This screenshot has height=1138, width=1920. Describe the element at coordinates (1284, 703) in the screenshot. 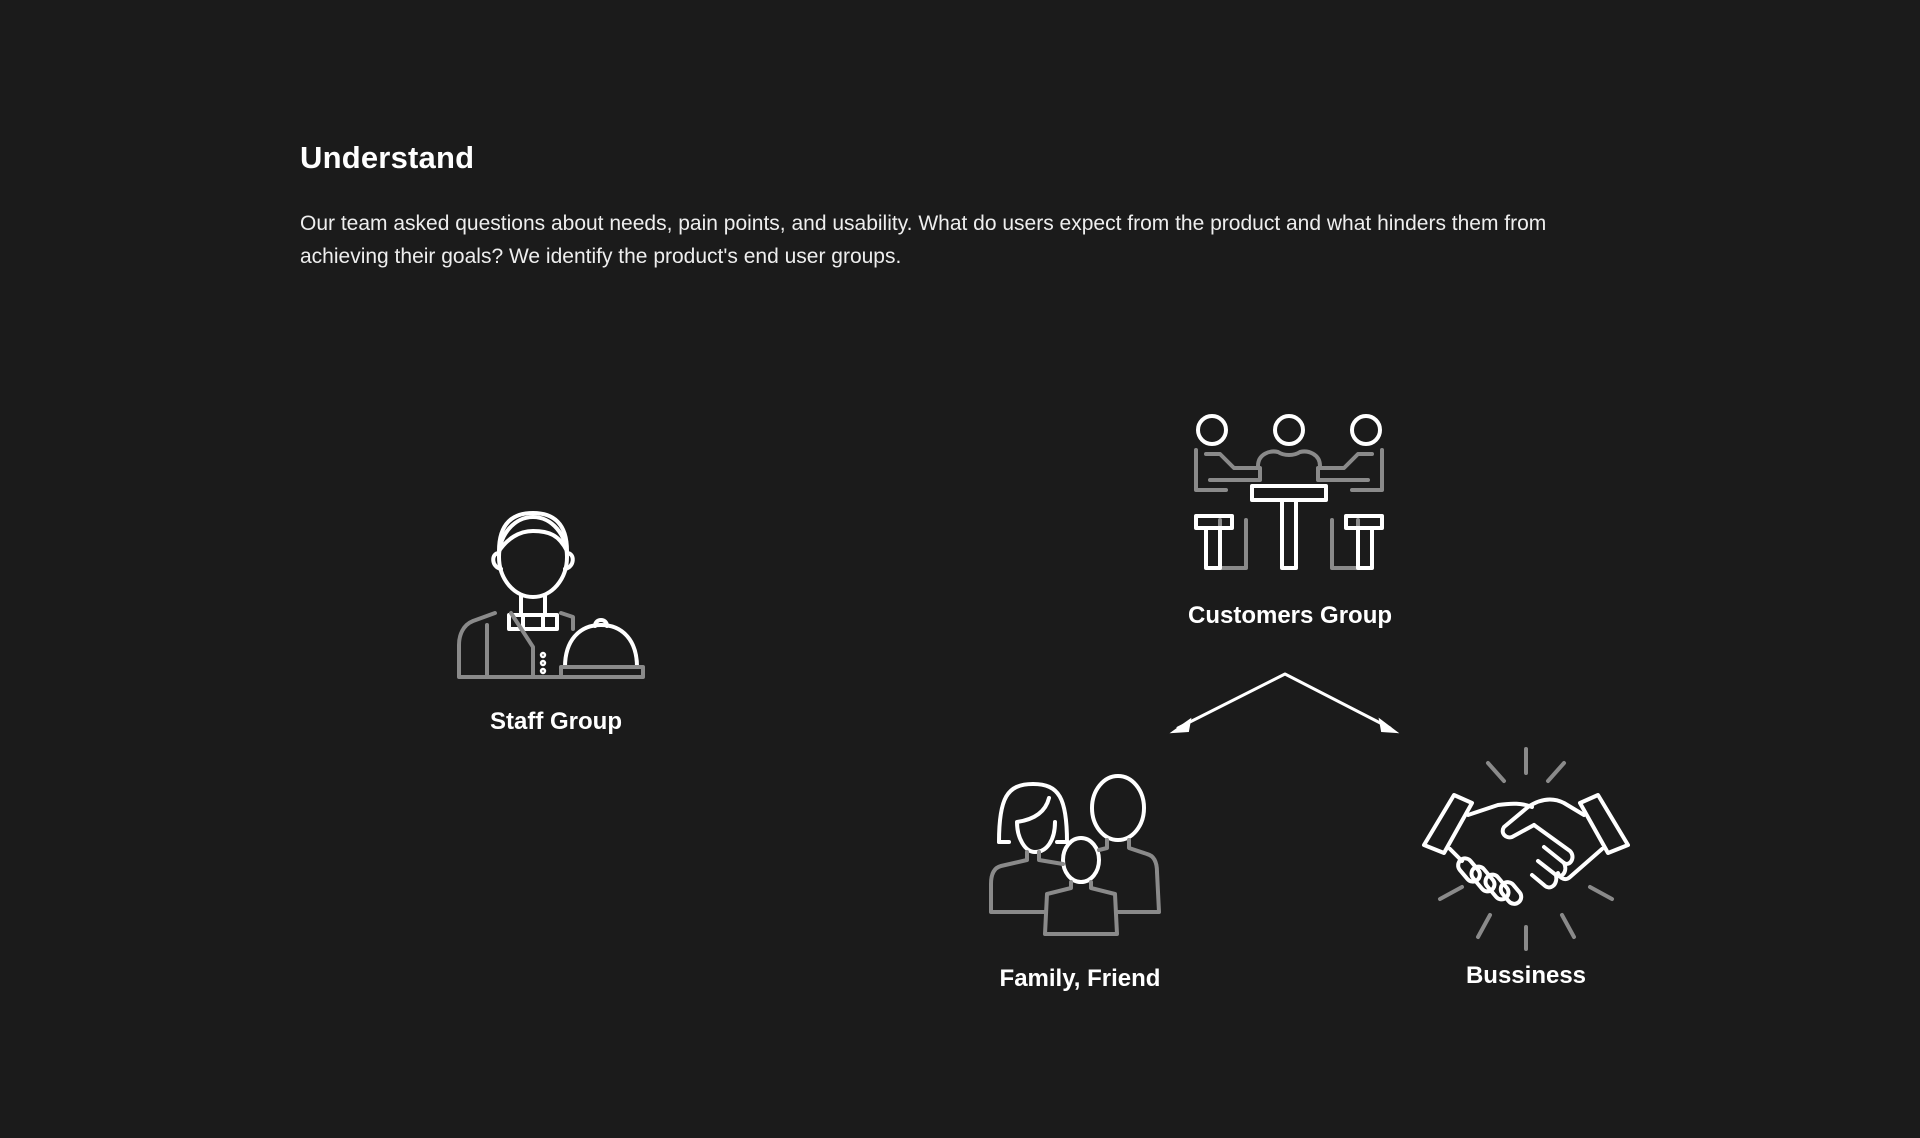

I see `branch-arrows` at that location.